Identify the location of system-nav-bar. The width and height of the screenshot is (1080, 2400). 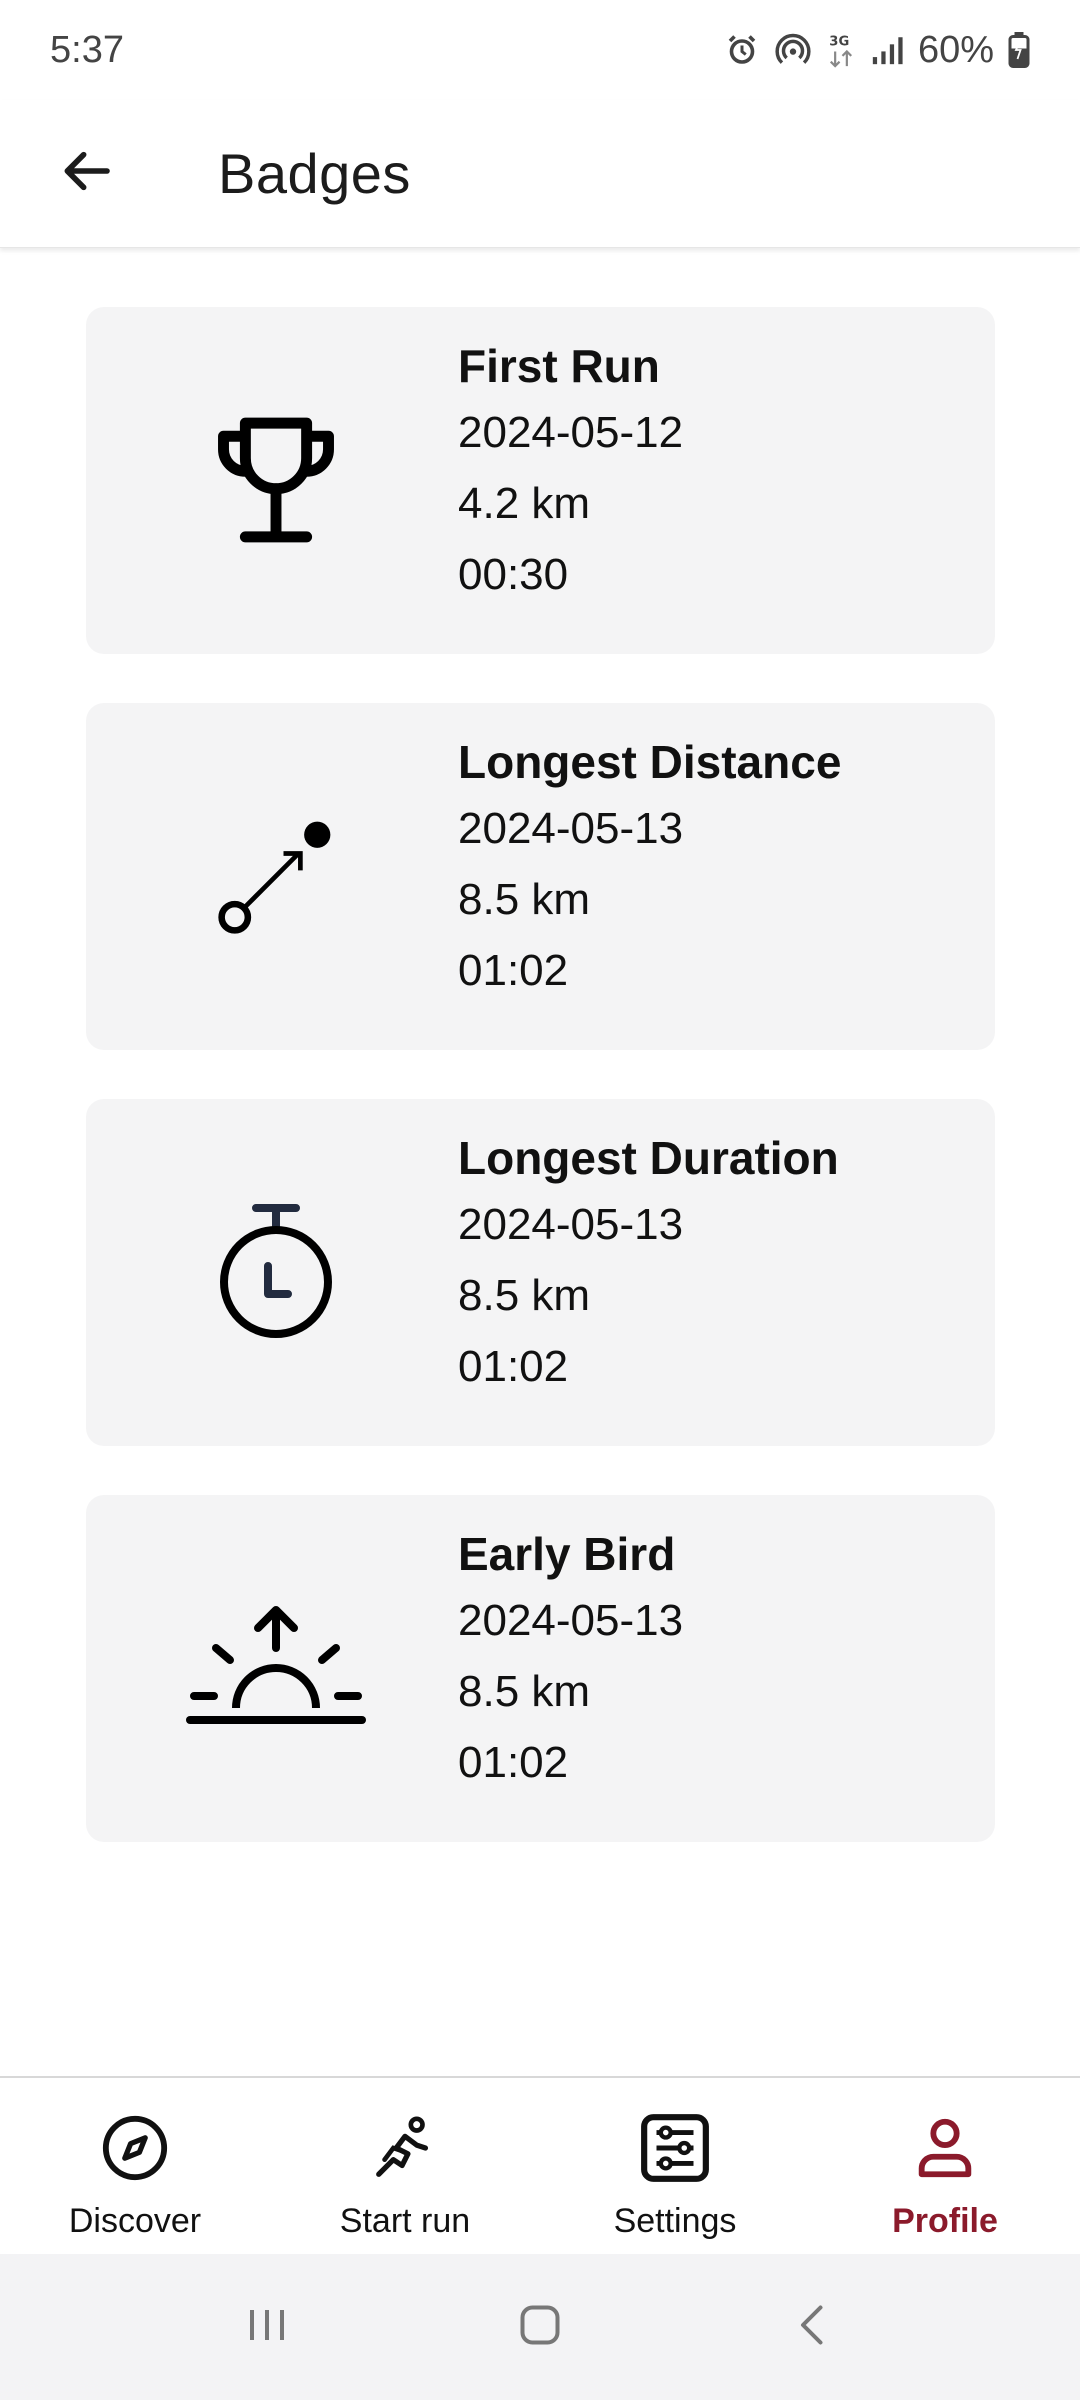
(540, 2327).